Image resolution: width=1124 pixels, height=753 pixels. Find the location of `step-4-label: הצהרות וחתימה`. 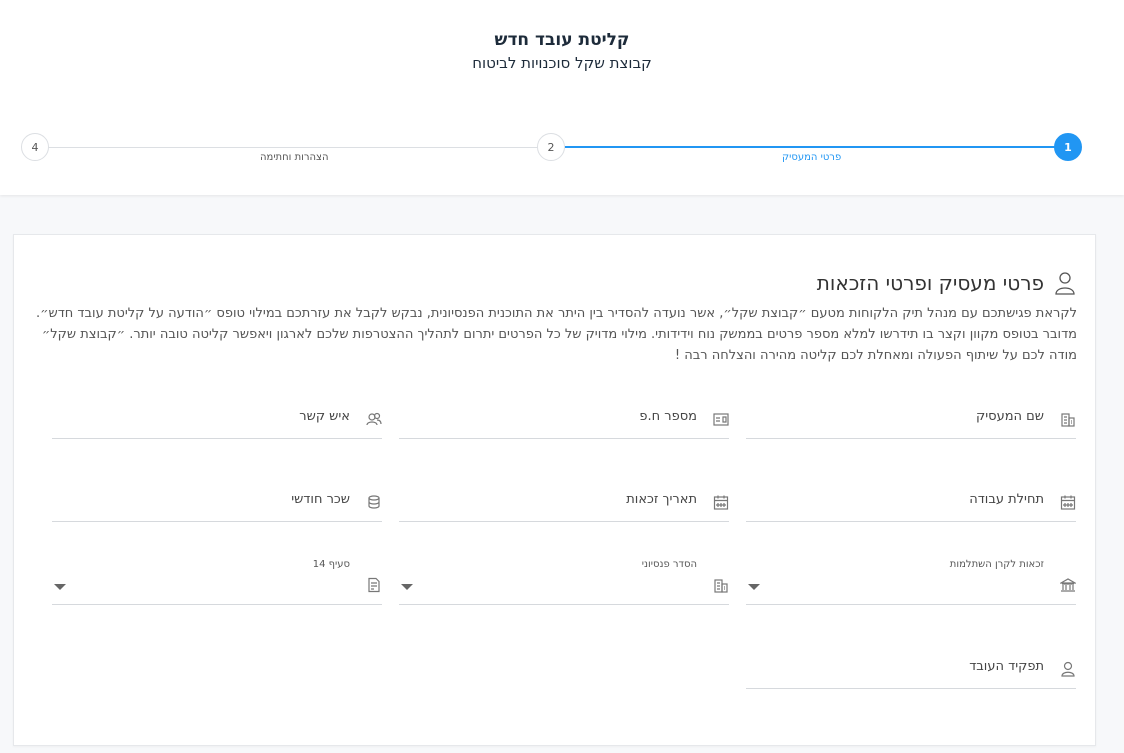

step-4-label: הצהרות וחתימה is located at coordinates (294, 157).